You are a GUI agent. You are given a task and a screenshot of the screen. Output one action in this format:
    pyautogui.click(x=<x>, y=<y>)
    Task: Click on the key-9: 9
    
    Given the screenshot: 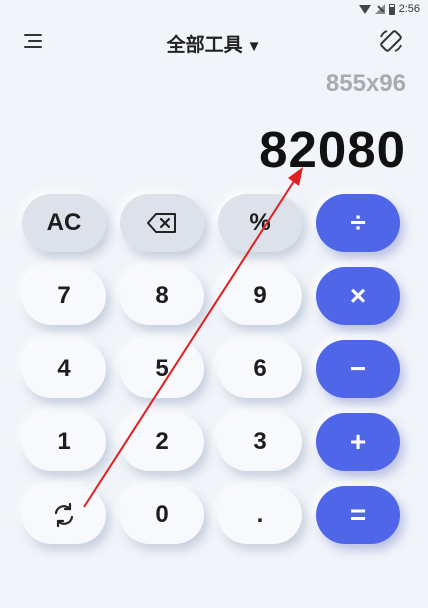 What is the action you would take?
    pyautogui.click(x=260, y=296)
    